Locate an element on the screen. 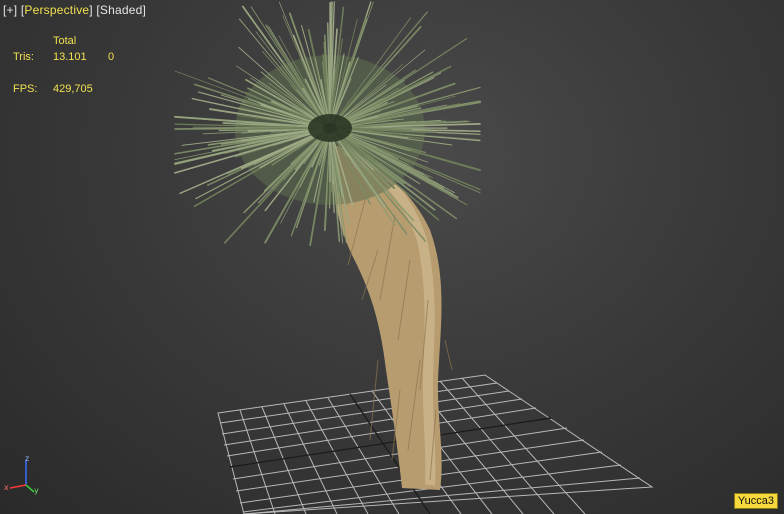 Image resolution: width=784 pixels, height=514 pixels. axis-x-label: x is located at coordinates (6, 487).